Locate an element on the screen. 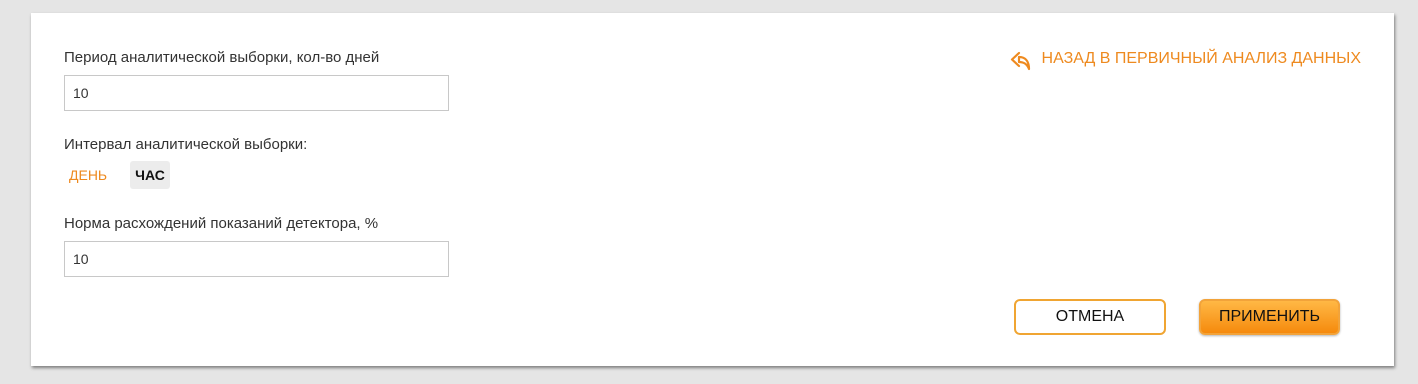 The height and width of the screenshot is (384, 1418). back-link-label: НАЗАД В ПЕРВИЧНЫЙ АНАЛИЗ ДАННЫХ is located at coordinates (1201, 58).